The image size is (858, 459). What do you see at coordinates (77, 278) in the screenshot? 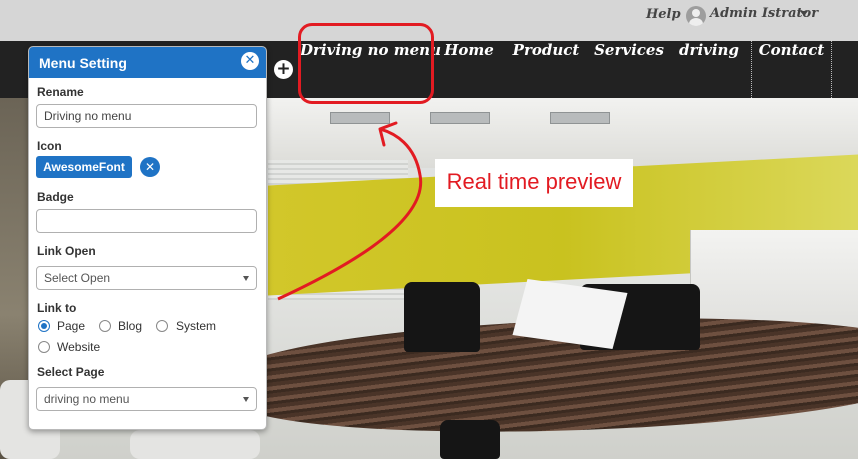
I see `link-open-value: Select Open` at bounding box center [77, 278].